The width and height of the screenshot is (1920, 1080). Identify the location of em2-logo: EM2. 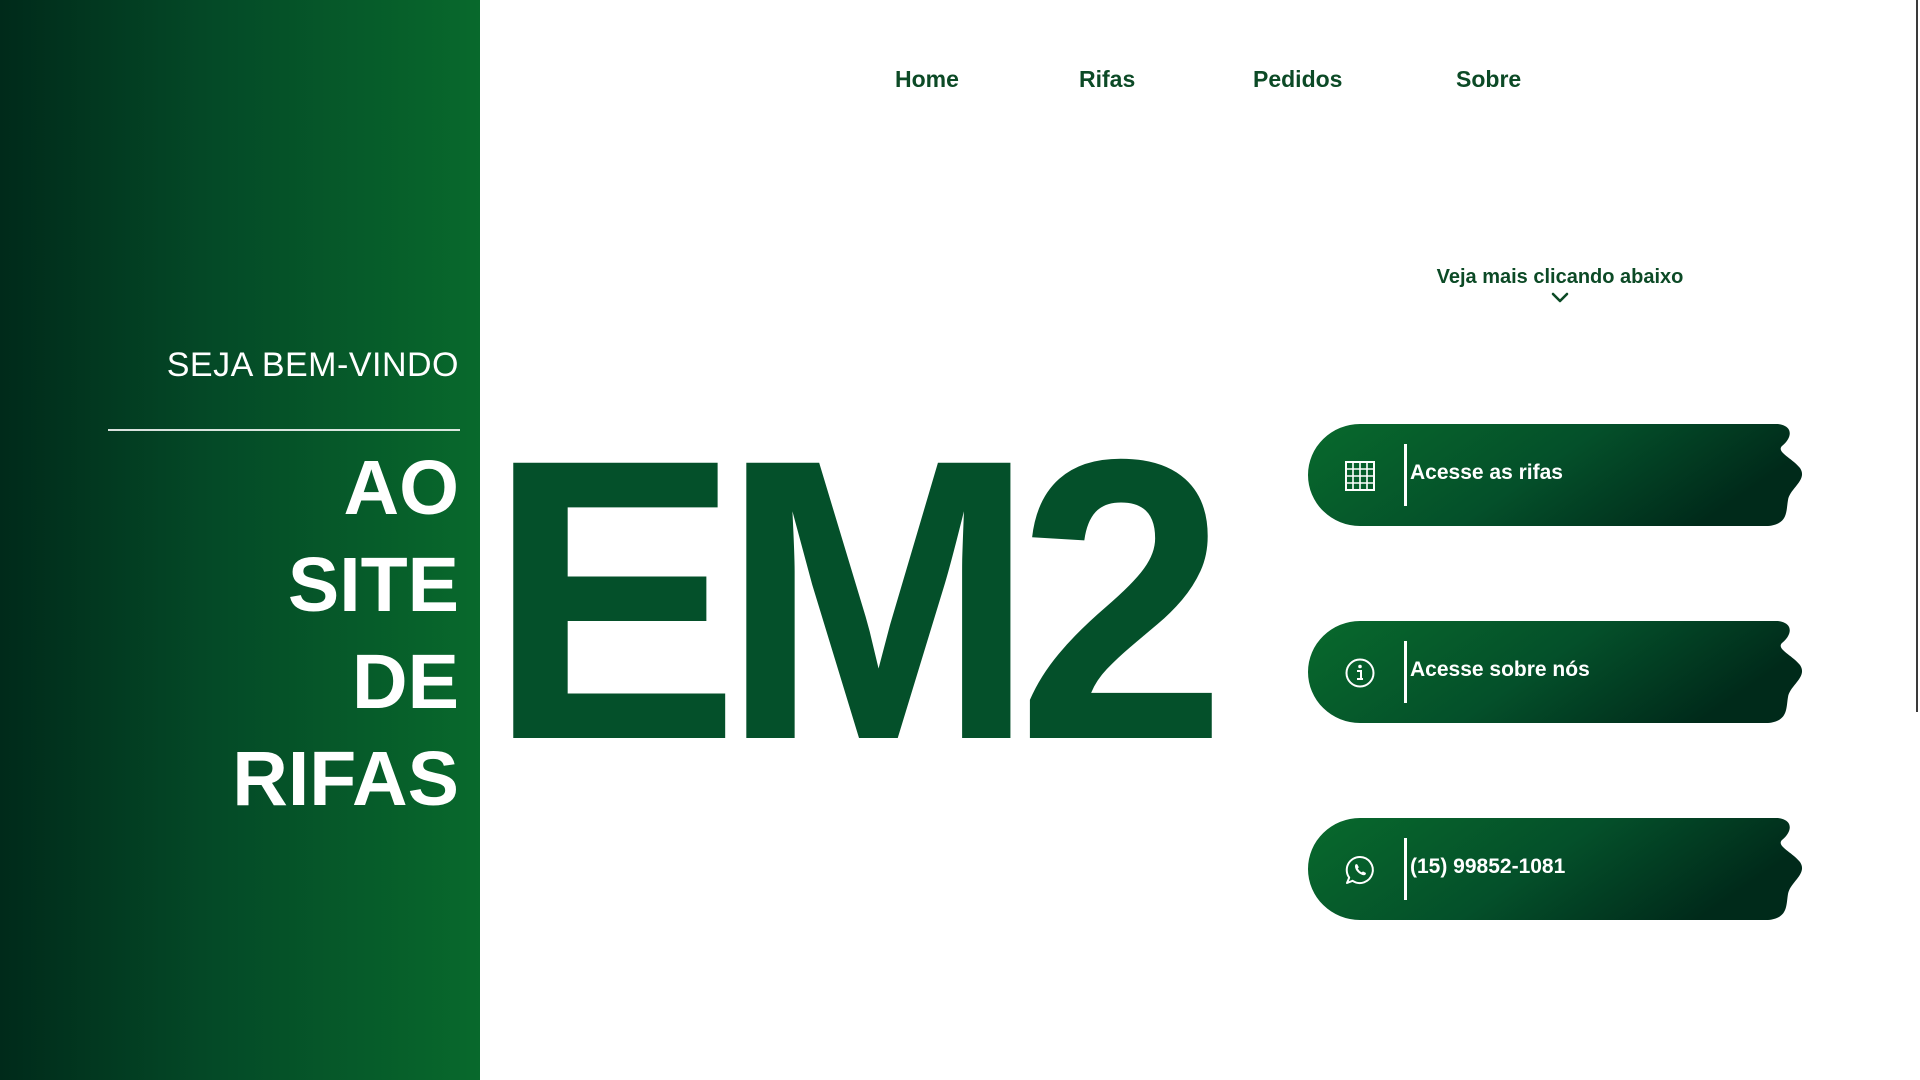
(862, 590).